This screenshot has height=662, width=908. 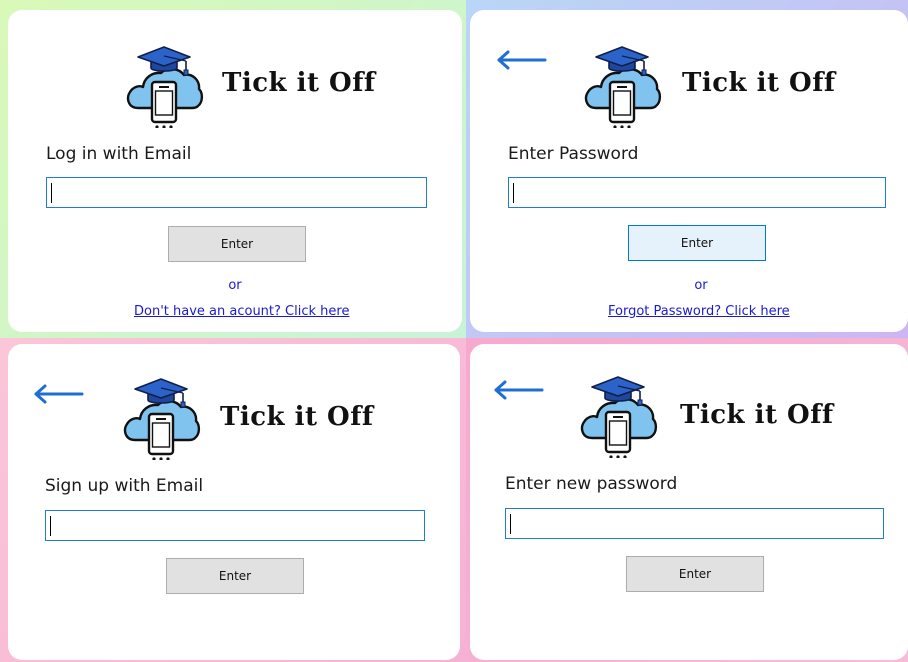 I want to click on login-prompt: Log in with Email, so click(x=119, y=154).